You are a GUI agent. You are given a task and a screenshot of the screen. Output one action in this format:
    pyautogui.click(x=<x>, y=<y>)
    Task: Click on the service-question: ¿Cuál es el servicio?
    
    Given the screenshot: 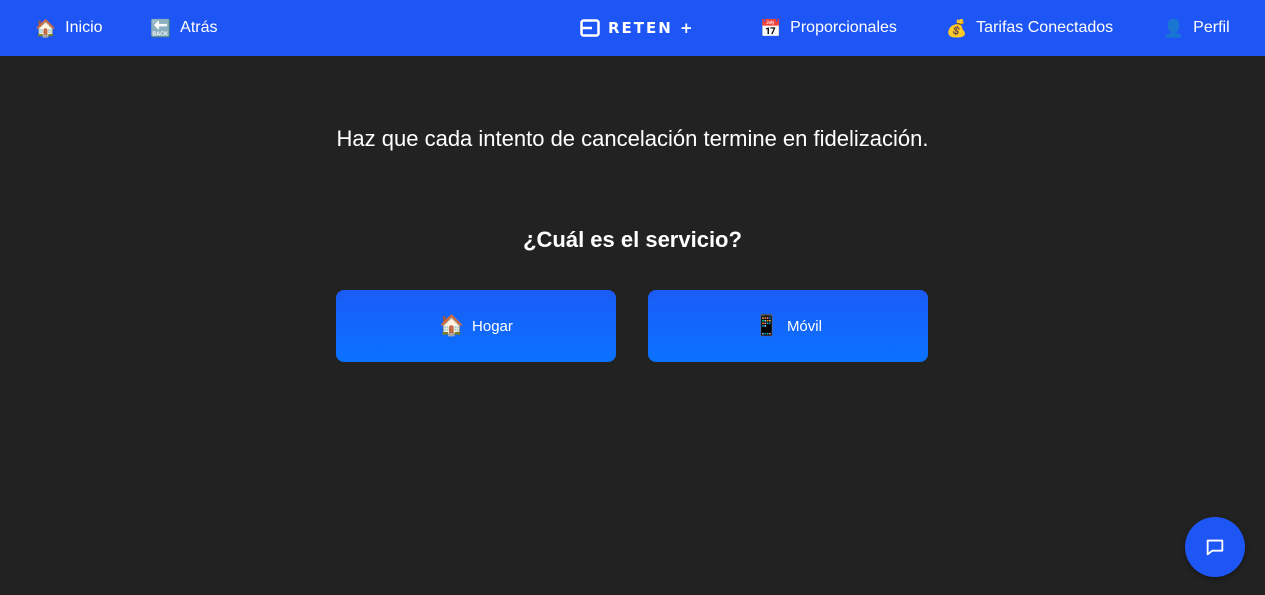 What is the action you would take?
    pyautogui.click(x=632, y=239)
    